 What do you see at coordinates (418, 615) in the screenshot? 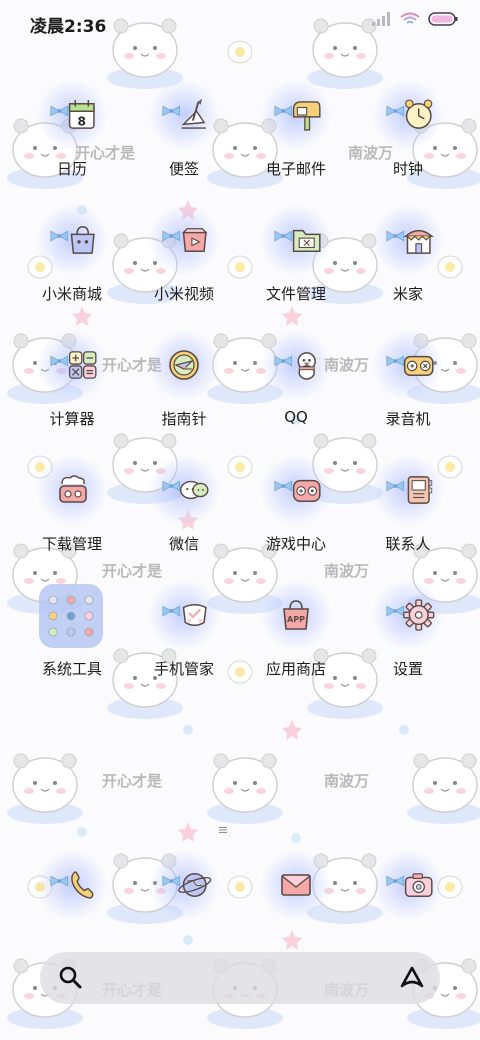
I see `gear-icon` at bounding box center [418, 615].